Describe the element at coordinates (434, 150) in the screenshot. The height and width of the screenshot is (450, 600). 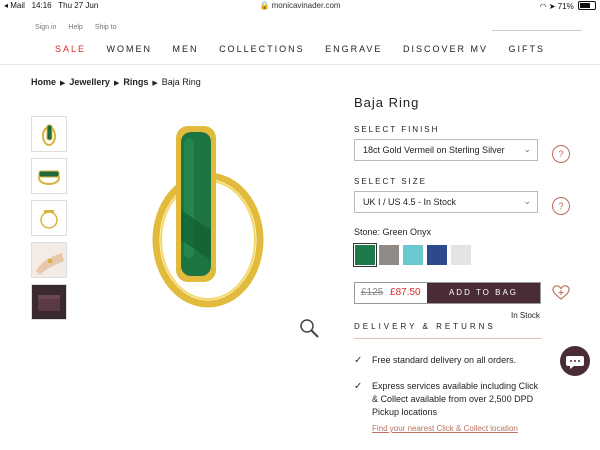
I see `finish-select-value: 18ct Gold Vermeil on Sterling Silver` at that location.